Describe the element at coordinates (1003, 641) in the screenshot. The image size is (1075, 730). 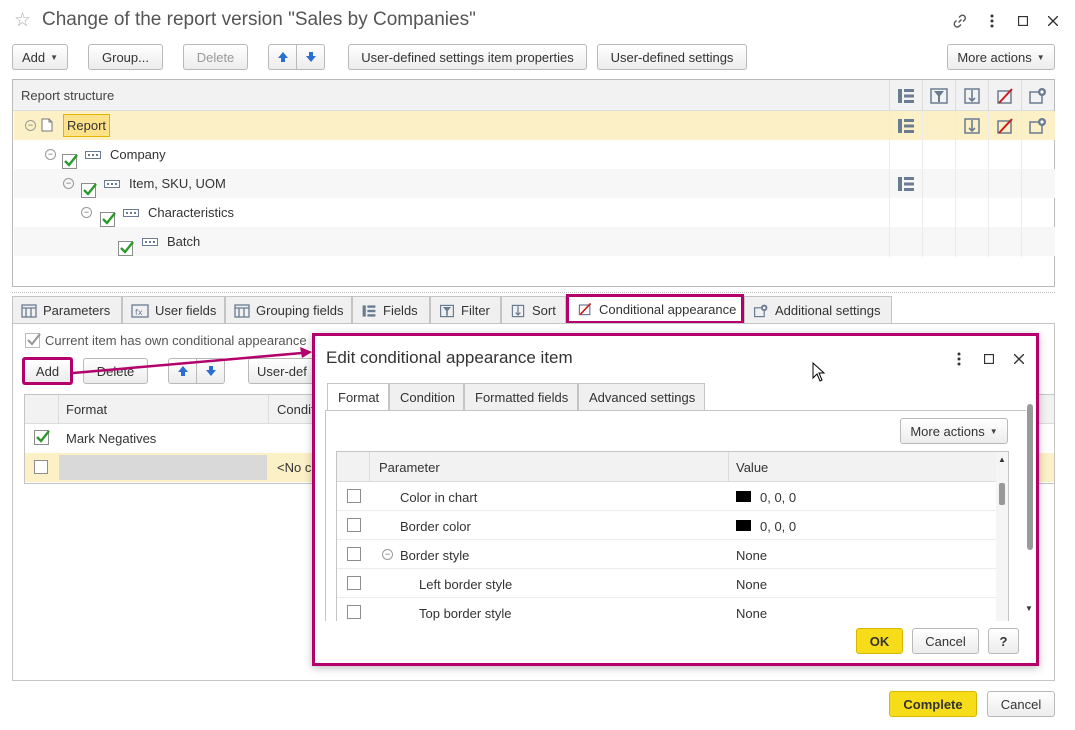
I see `dialog-help-button: ?` at that location.